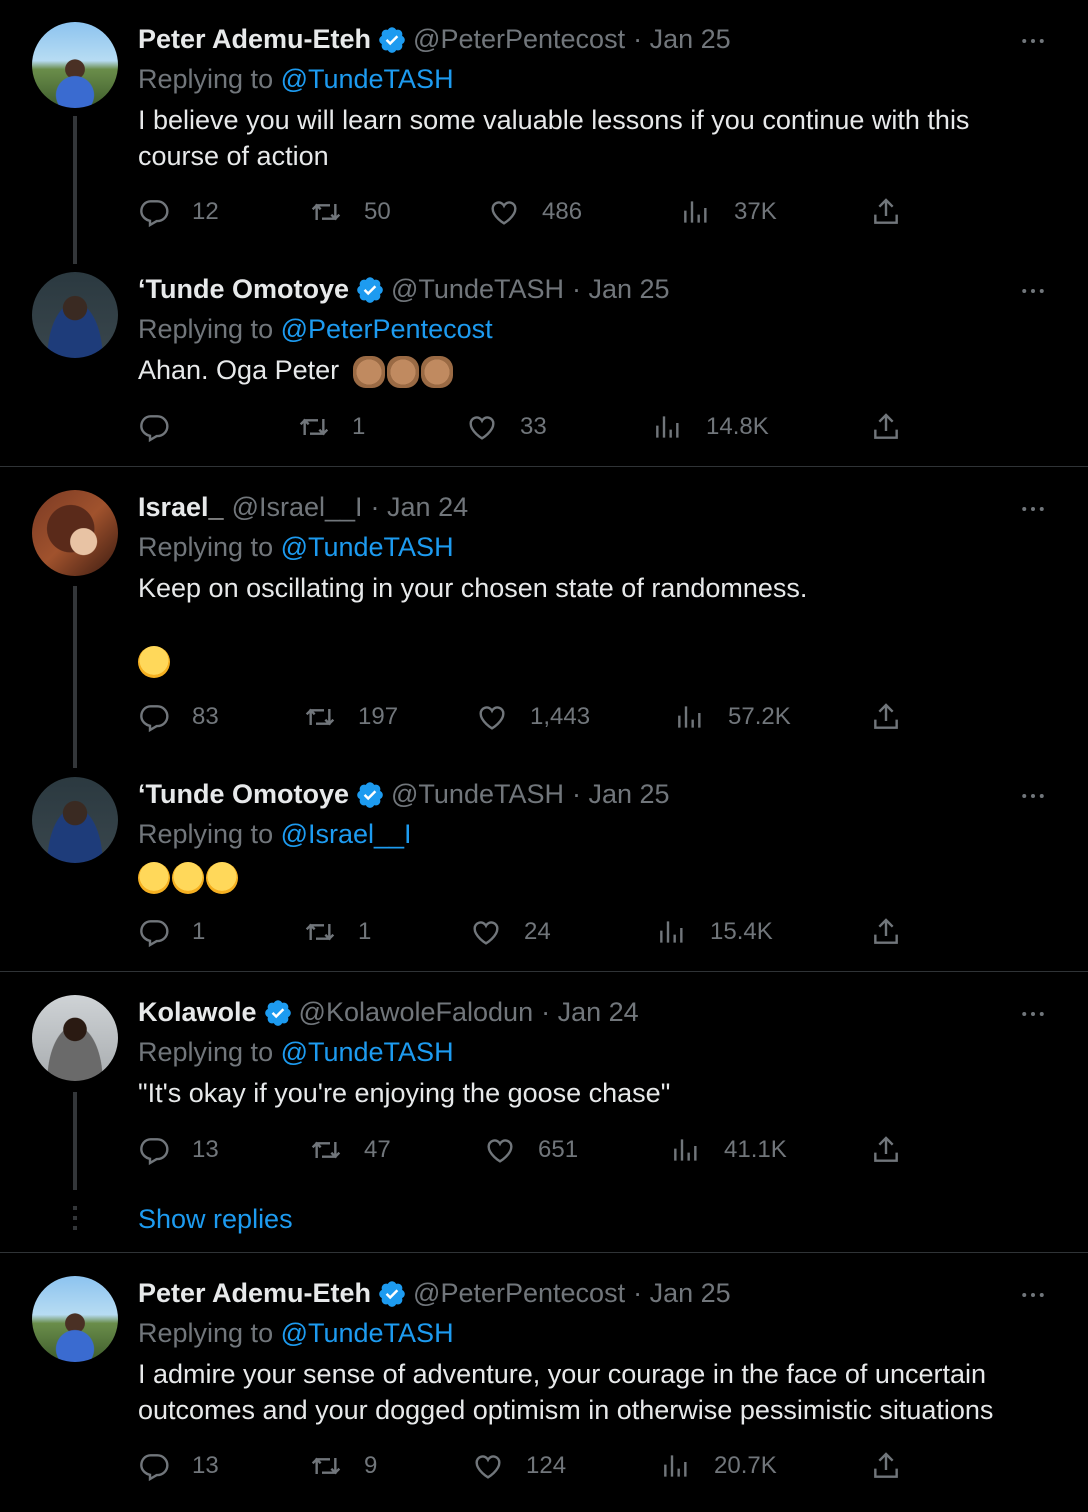 The width and height of the screenshot is (1088, 1512). I want to click on reply-count: 13, so click(205, 1465).